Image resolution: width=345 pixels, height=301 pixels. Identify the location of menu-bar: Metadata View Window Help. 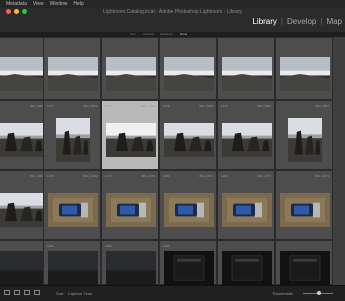
(172, 4).